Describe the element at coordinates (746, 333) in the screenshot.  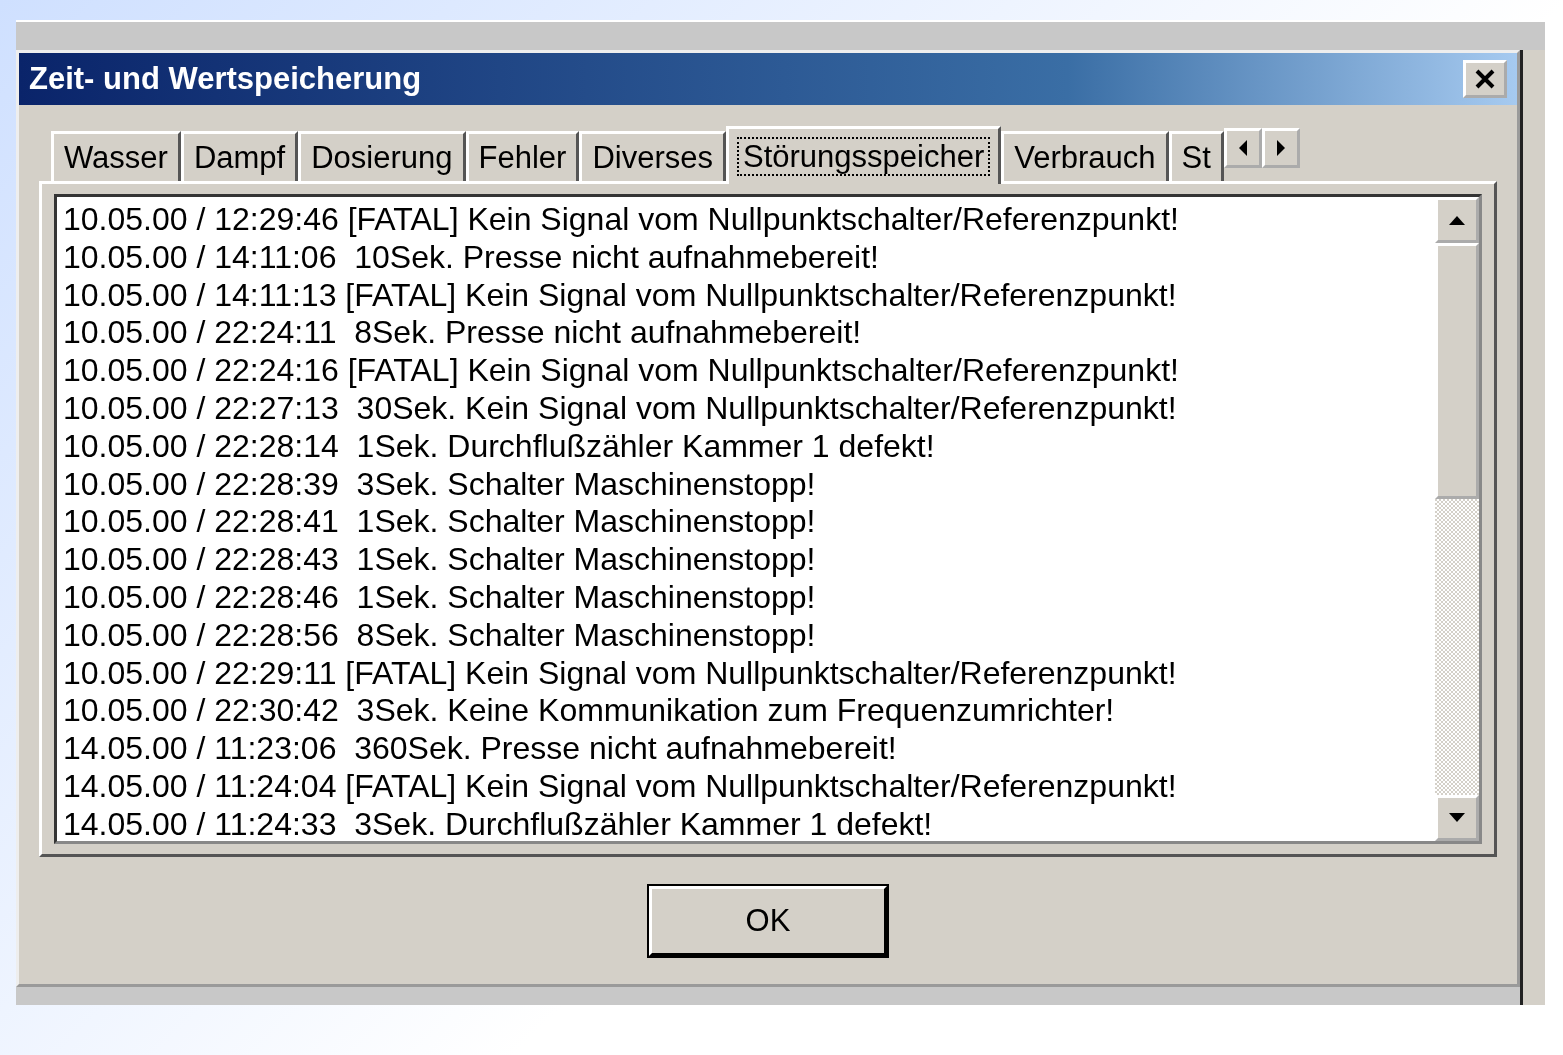
I see `log-entry: 10.05.00 / 22:24:11 8Sek. Presse nicht aufnahmebereit!` at that location.